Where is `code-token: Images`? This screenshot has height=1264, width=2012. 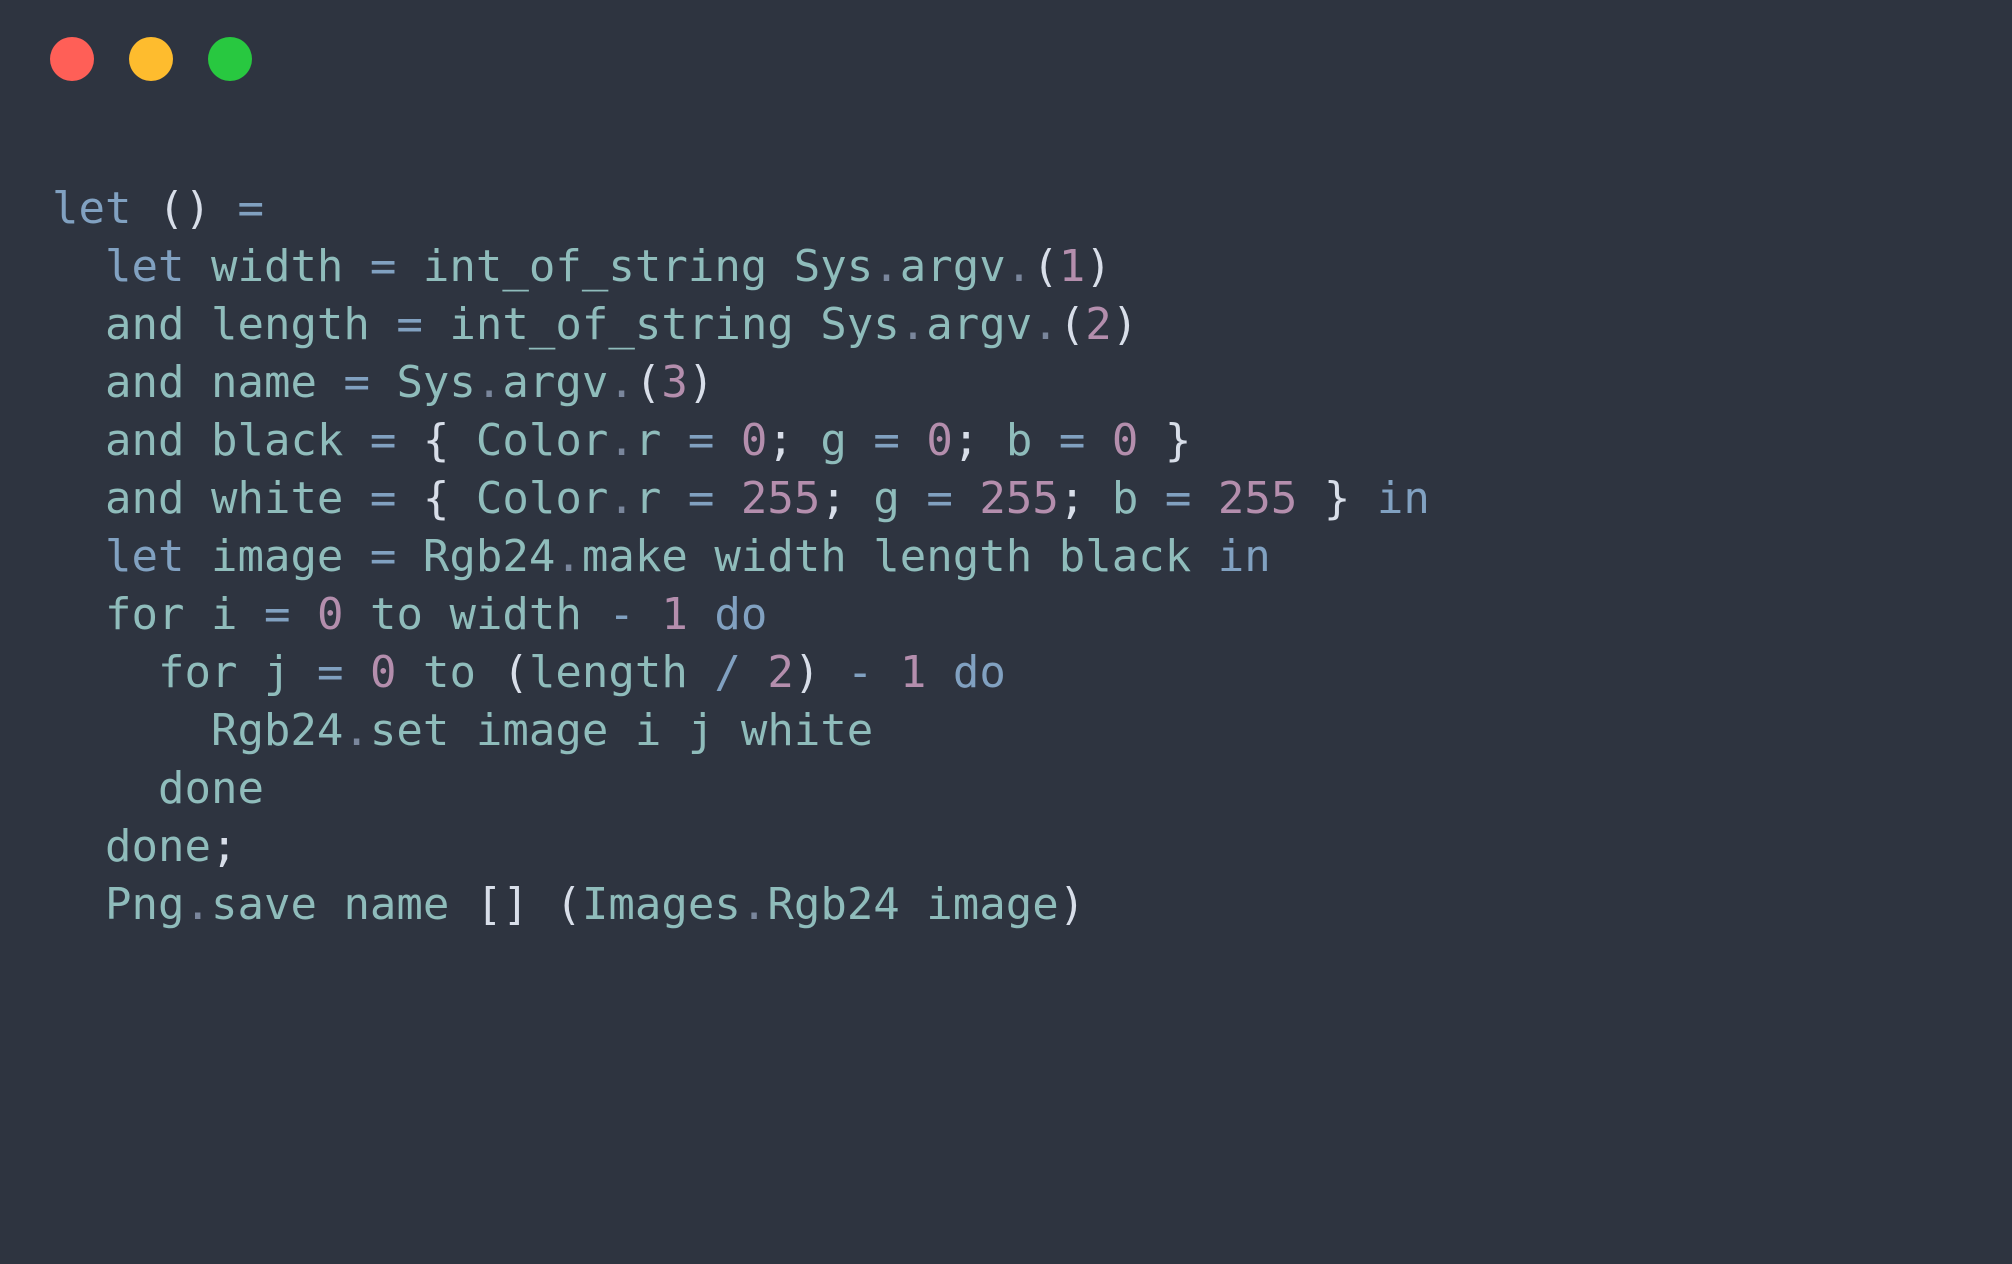
code-token: Images is located at coordinates (661, 904).